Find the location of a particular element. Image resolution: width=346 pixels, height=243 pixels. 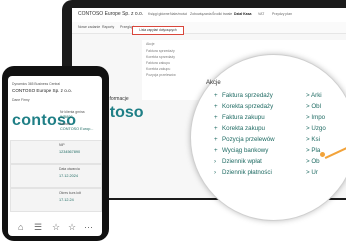

zoom-side-item: > Ob is located at coordinates (313, 161).